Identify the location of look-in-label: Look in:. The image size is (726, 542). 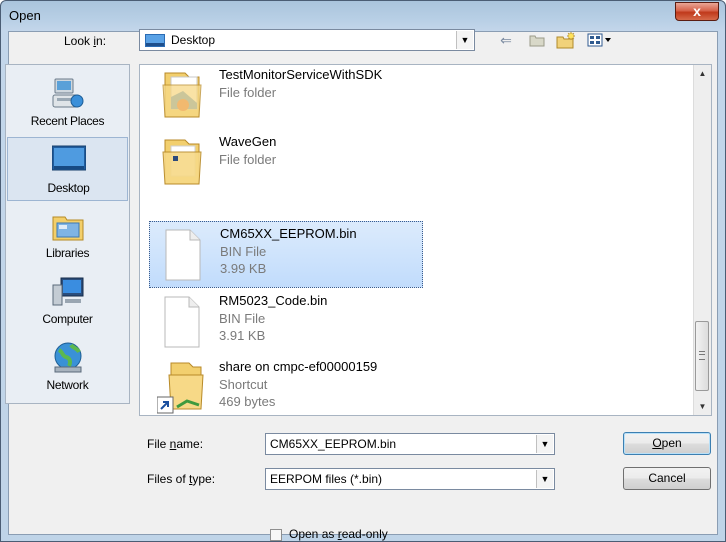
(85, 41).